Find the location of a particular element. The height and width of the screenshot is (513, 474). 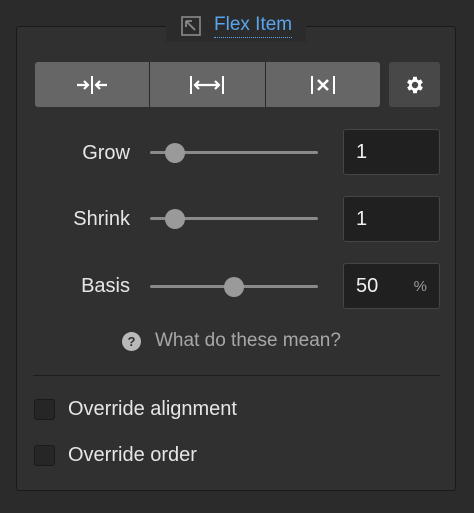

x-between-bars-icon is located at coordinates (322, 84).